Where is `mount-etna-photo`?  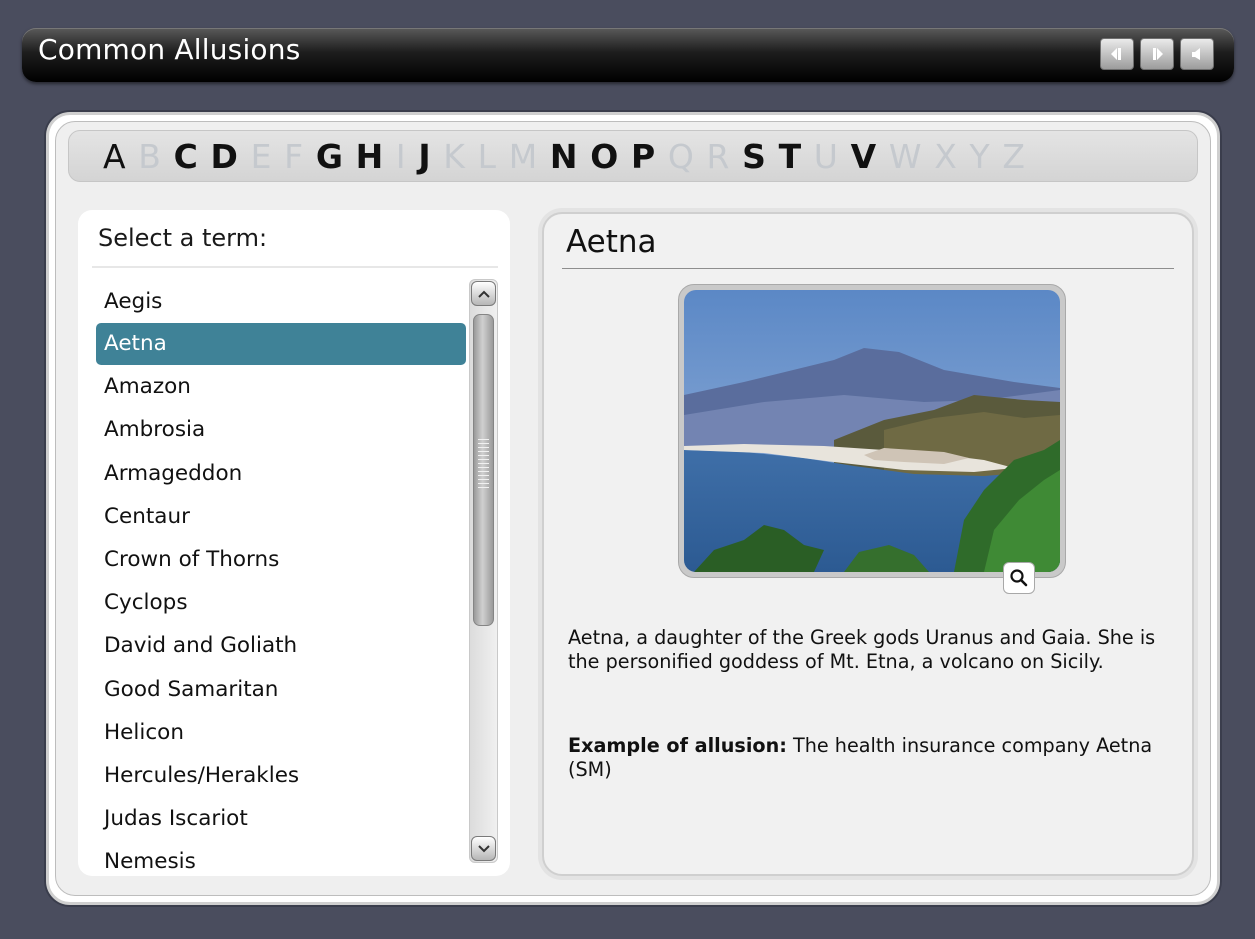
mount-etna-photo is located at coordinates (872, 431).